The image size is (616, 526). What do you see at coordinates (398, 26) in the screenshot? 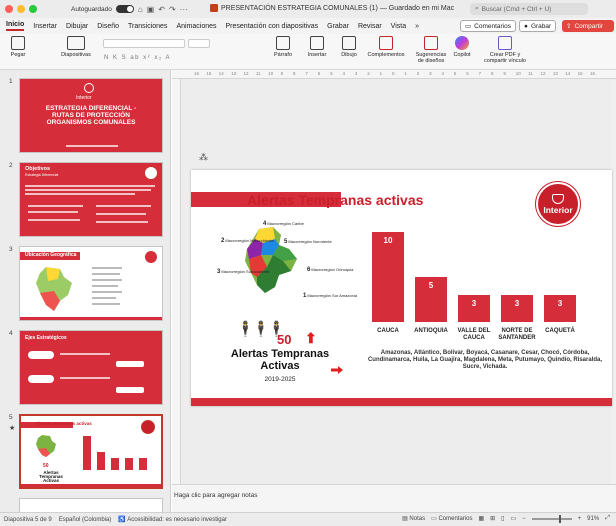
I see `tab-vista: Vista` at bounding box center [398, 26].